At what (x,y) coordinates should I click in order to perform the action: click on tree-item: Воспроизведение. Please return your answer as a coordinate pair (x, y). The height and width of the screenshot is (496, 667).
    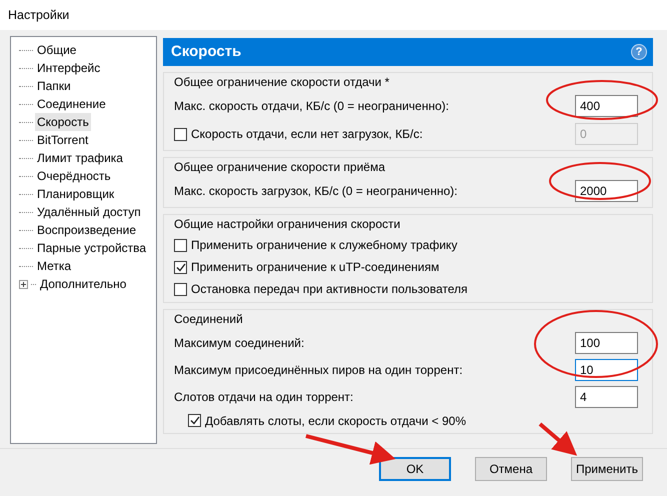
    Looking at the image, I should click on (86, 230).